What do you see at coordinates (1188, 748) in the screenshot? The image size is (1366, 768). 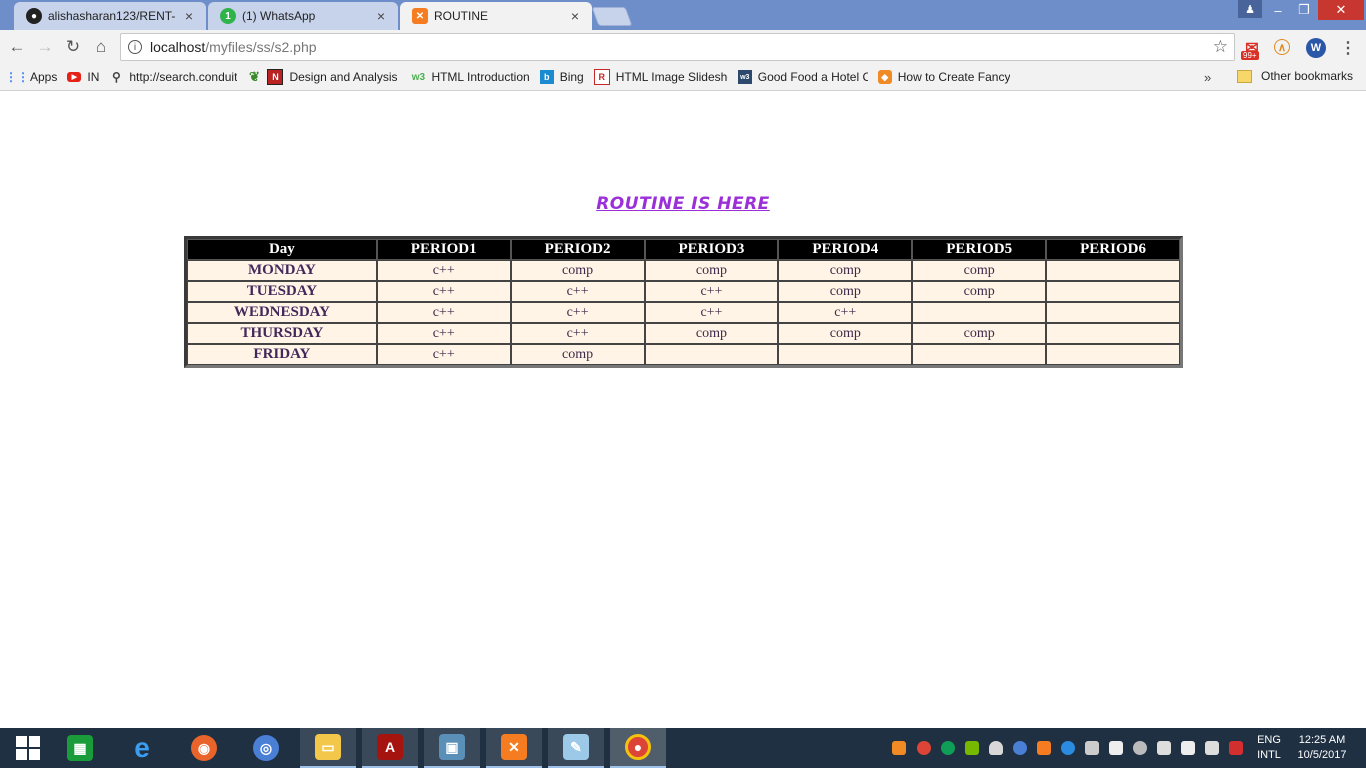 I see `volume-icon` at bounding box center [1188, 748].